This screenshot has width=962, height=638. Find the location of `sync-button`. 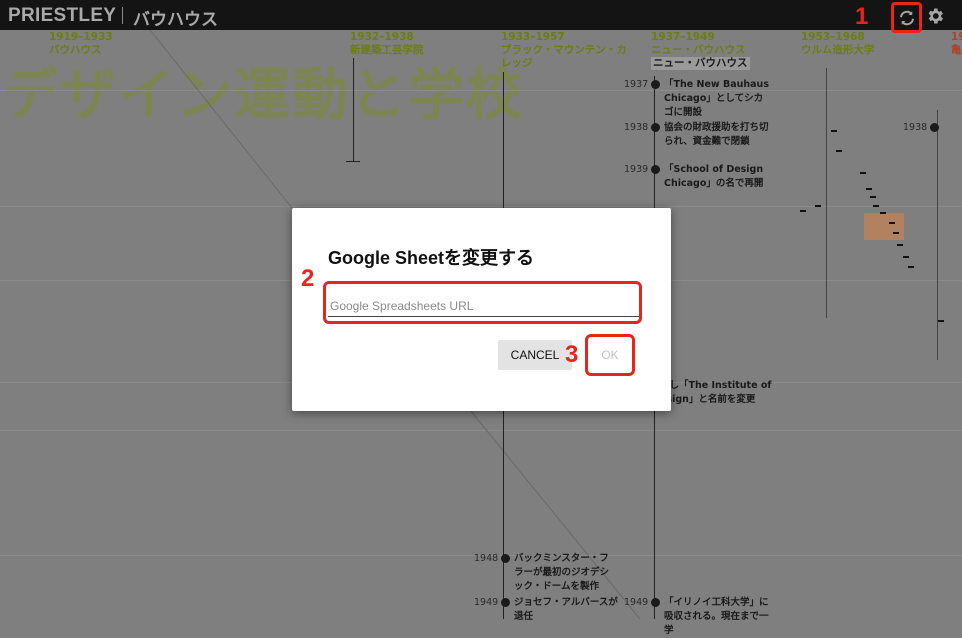

sync-button is located at coordinates (906, 17).